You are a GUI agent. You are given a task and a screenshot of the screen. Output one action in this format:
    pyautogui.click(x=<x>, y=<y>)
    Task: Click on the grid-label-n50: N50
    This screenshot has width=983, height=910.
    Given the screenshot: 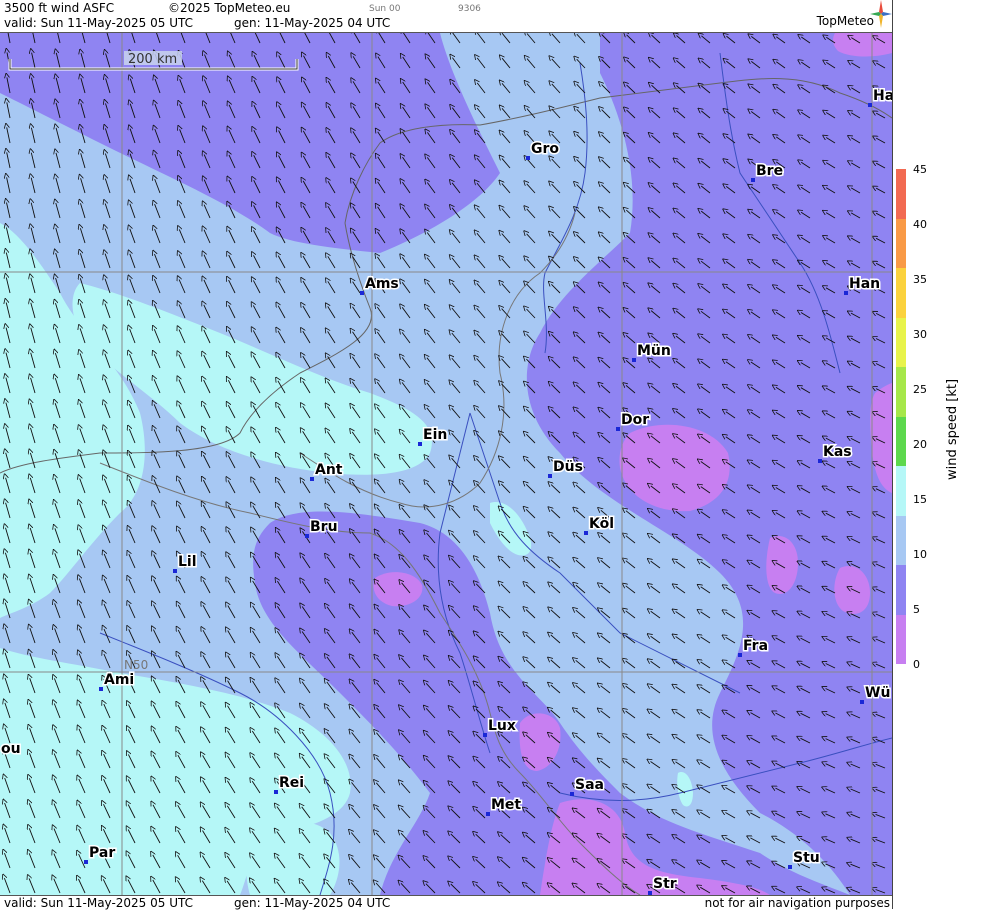 What is the action you would take?
    pyautogui.click(x=136, y=665)
    